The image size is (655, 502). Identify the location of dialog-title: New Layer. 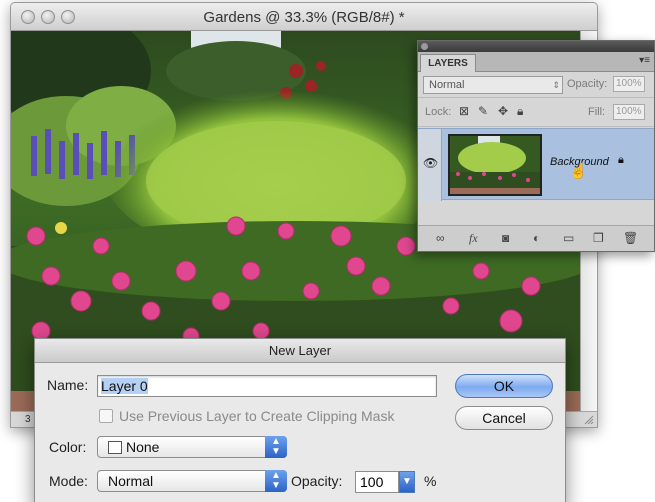
(300, 351).